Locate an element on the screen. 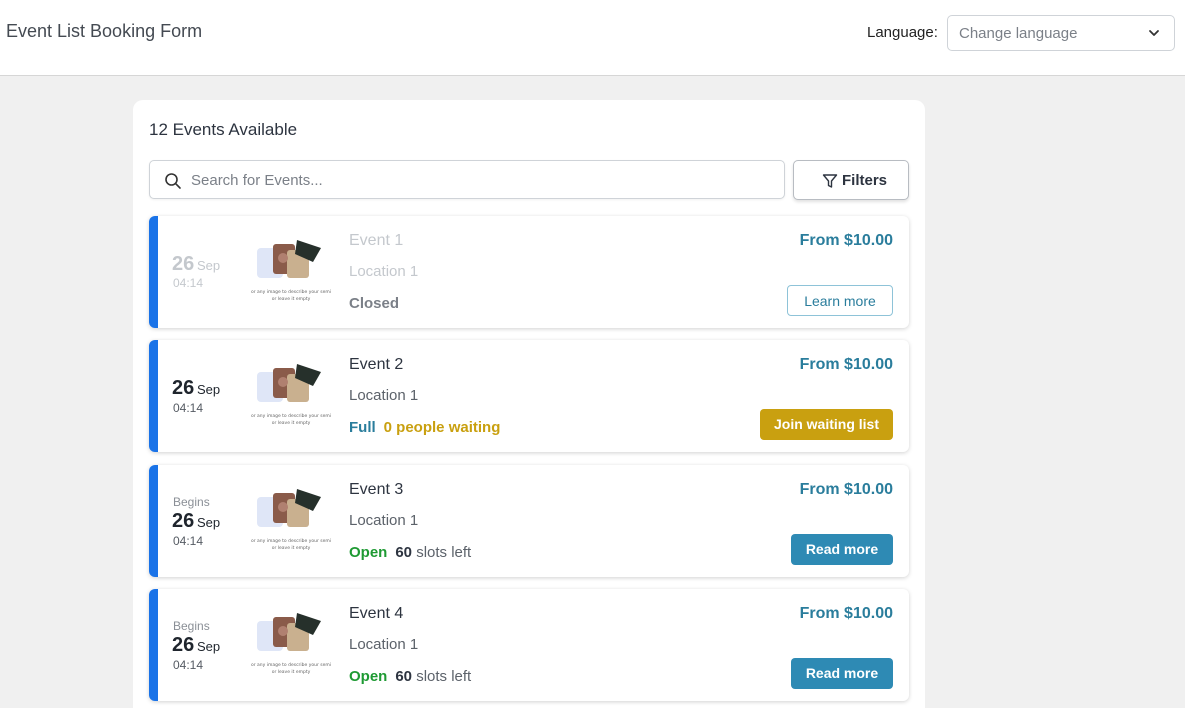 The height and width of the screenshot is (708, 1185). filters-button: Filters is located at coordinates (851, 180).